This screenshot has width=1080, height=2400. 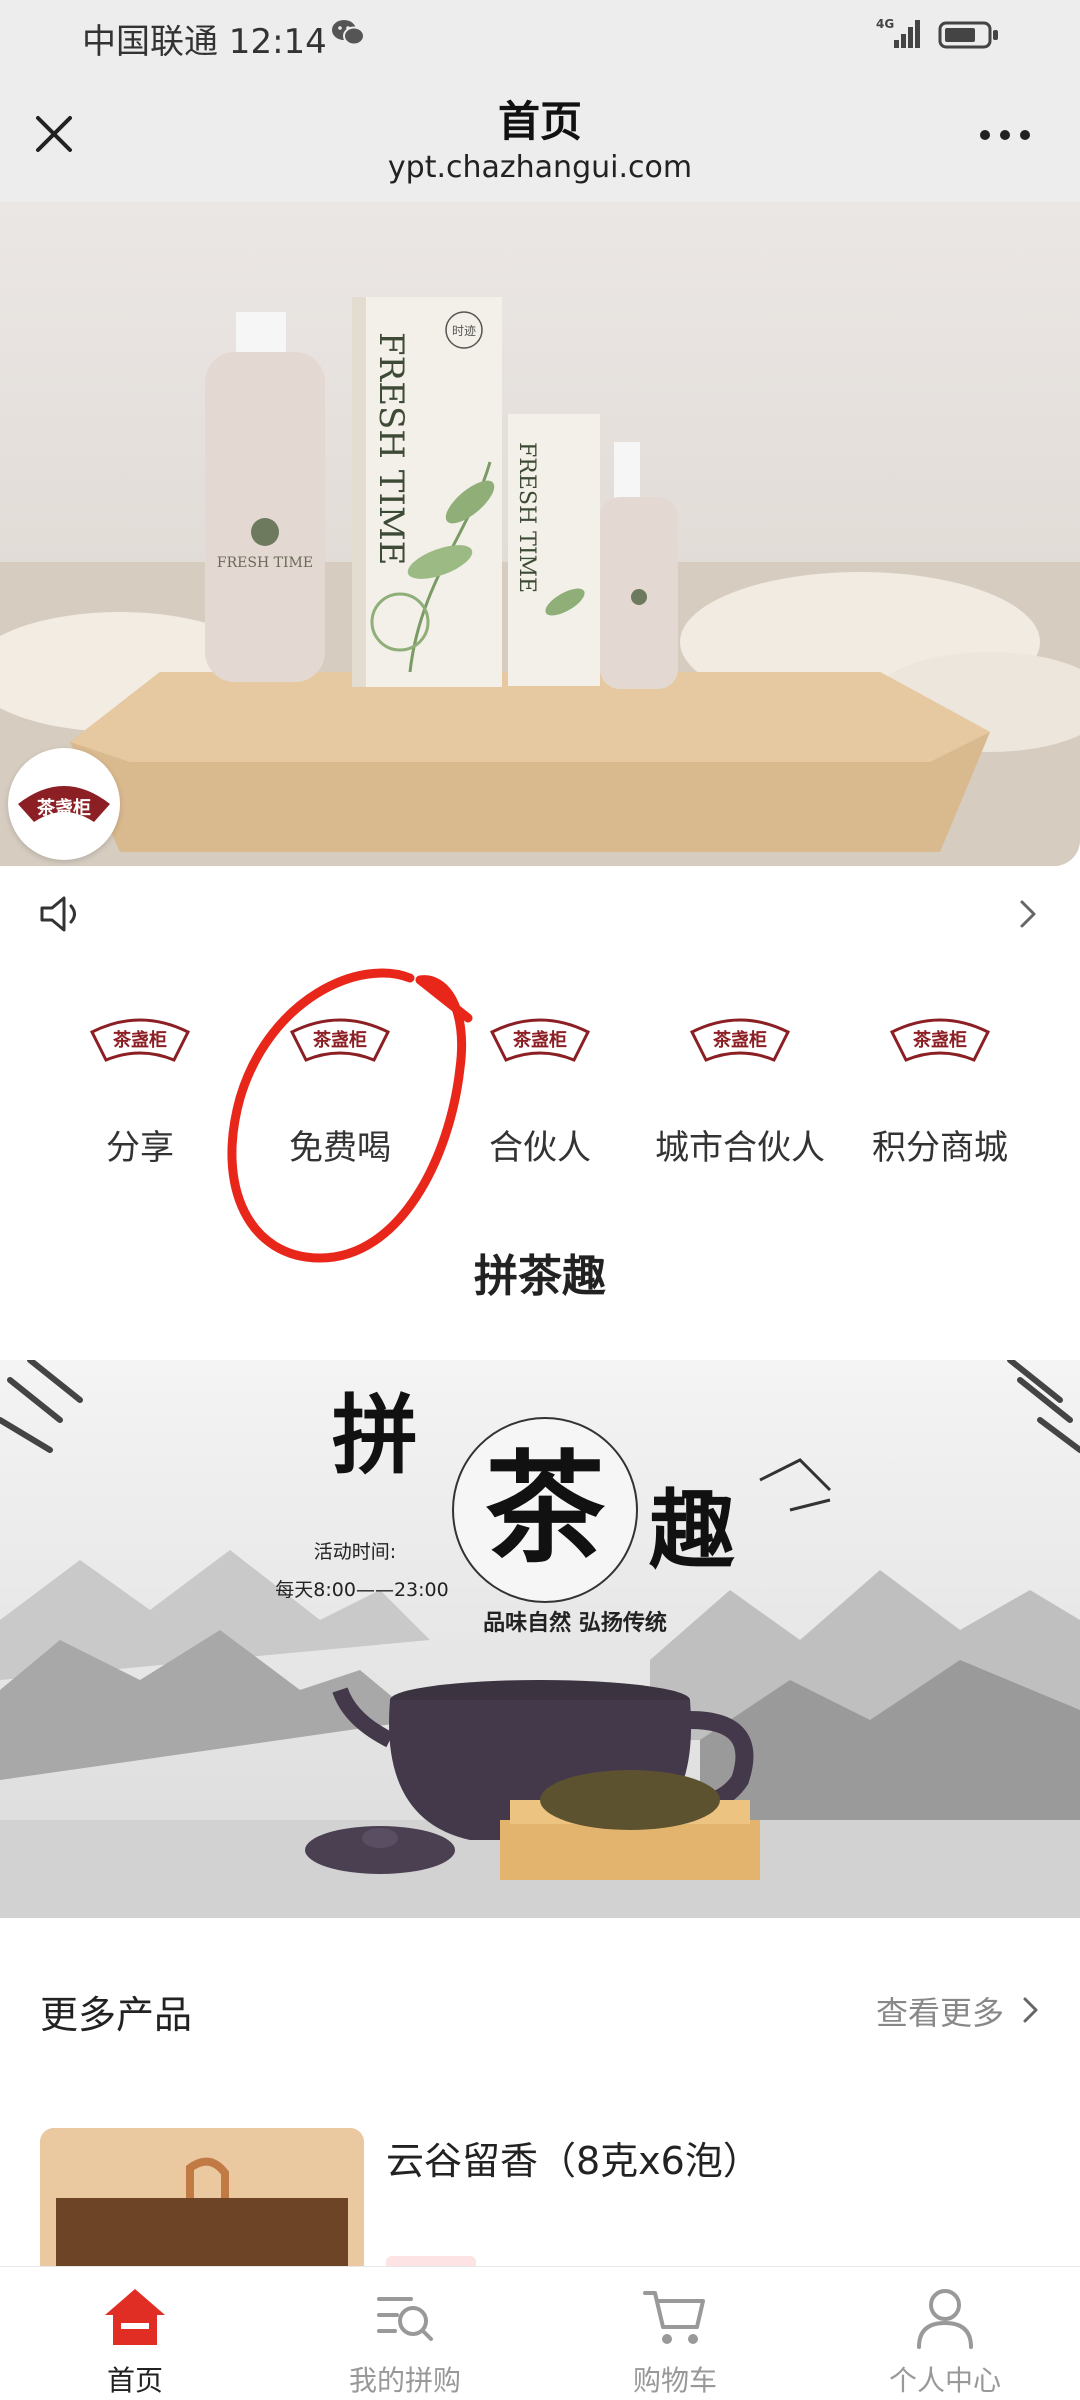 What do you see at coordinates (540, 167) in the screenshot?
I see `page-url: ypt.chazhangui.com` at bounding box center [540, 167].